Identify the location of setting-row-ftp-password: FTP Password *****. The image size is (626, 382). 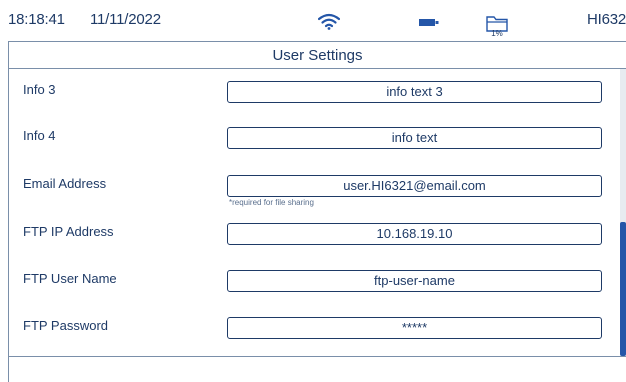
(315, 325).